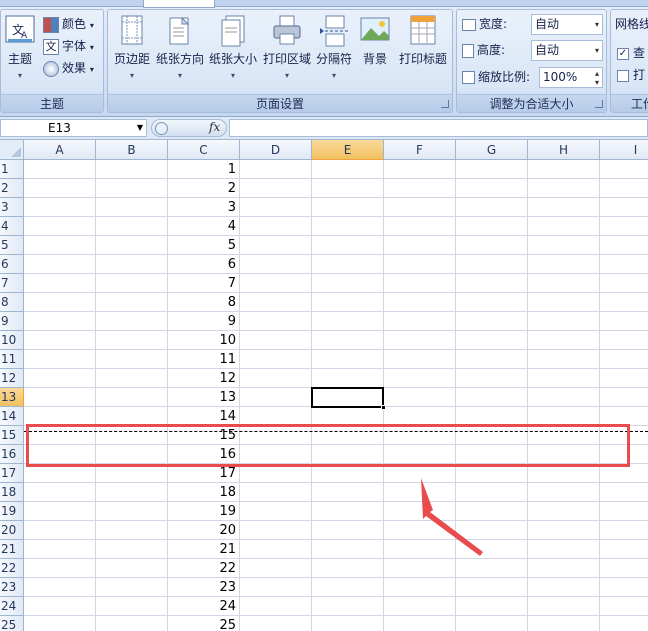  Describe the element at coordinates (132, 150) in the screenshot. I see `column-header-b: B` at that location.